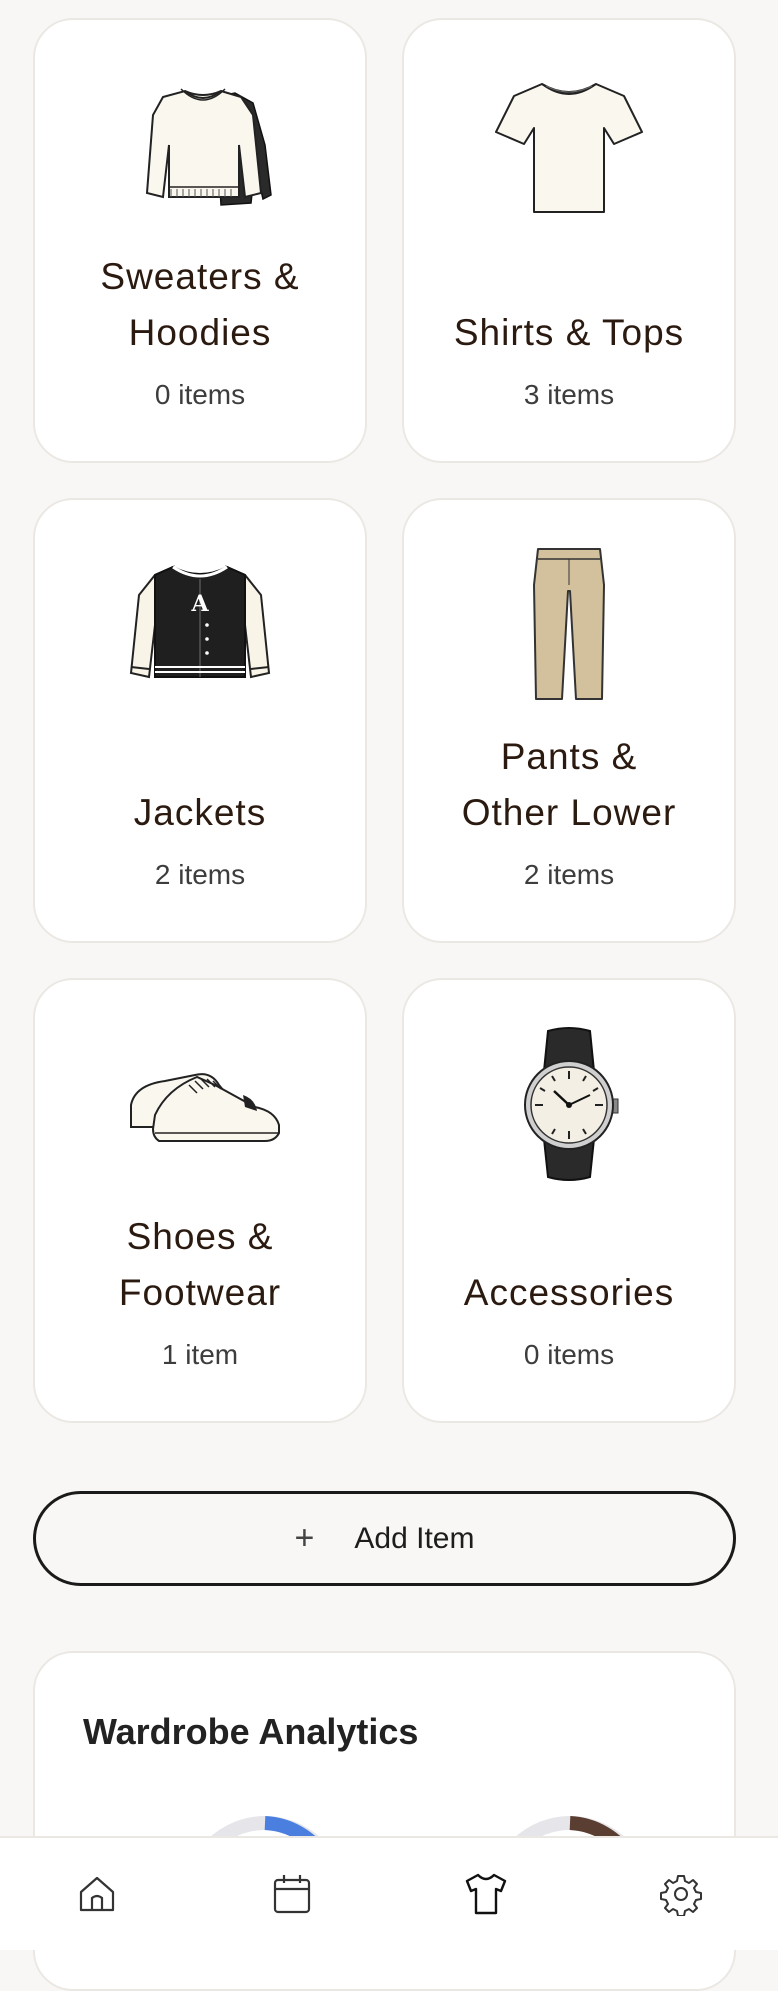 This screenshot has height=1991, width=778. What do you see at coordinates (569, 624) in the screenshot?
I see `pants-icon` at bounding box center [569, 624].